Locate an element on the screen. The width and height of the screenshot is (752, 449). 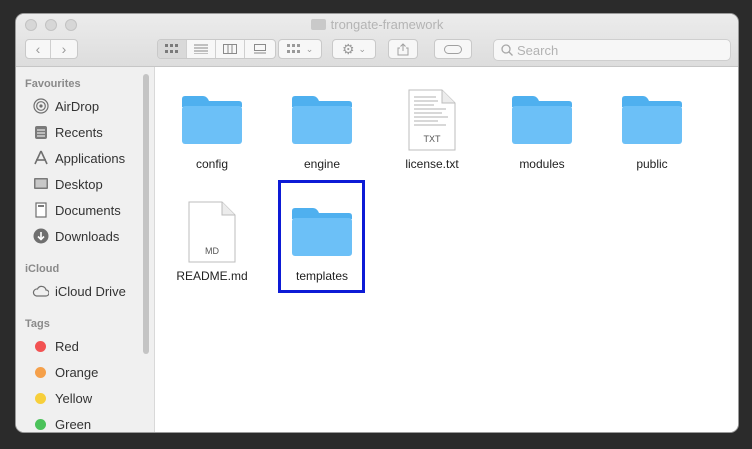
icon-view-button is located at coordinates (172, 49).